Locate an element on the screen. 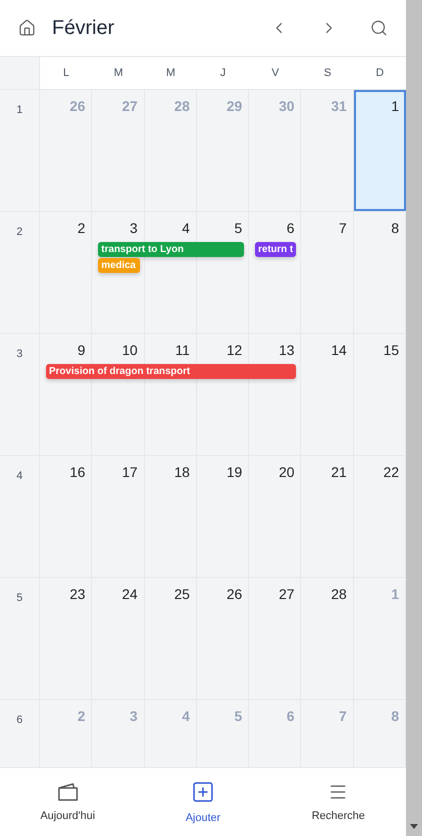 The image size is (422, 836). day-number: 23 is located at coordinates (78, 594).